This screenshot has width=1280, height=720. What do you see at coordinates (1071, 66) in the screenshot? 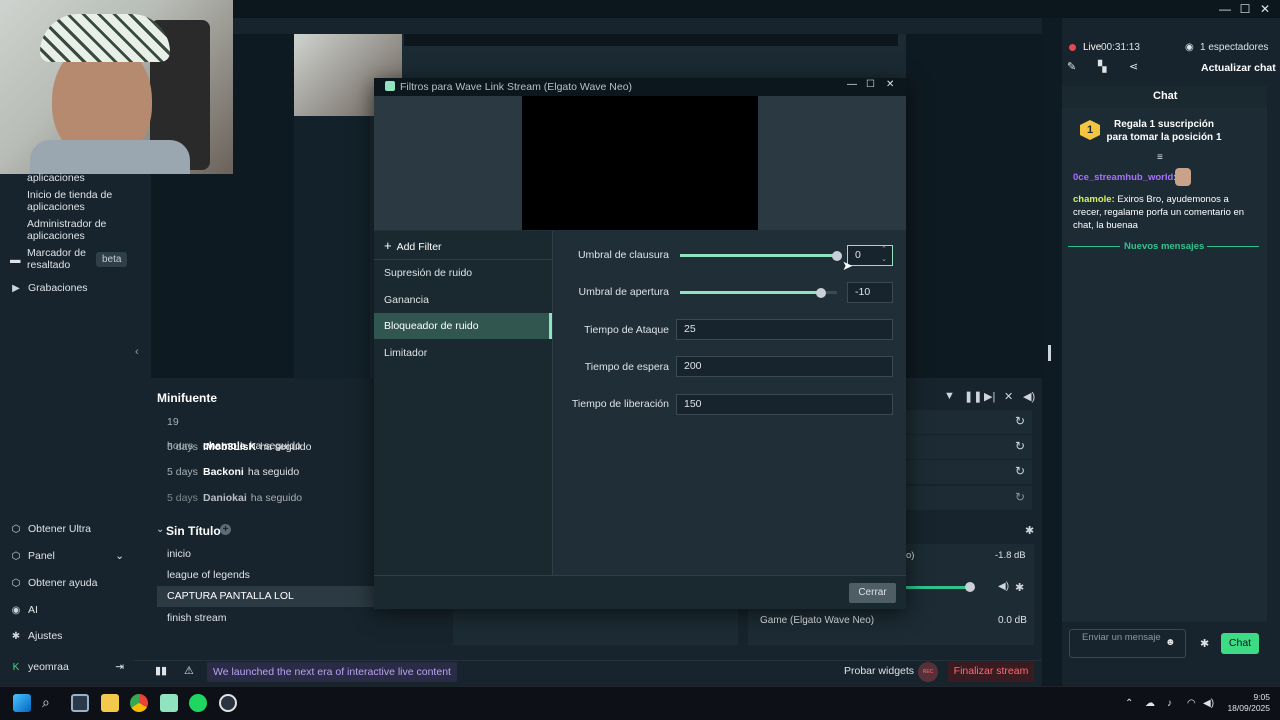
I see `edit-icon: ✎` at bounding box center [1071, 66].